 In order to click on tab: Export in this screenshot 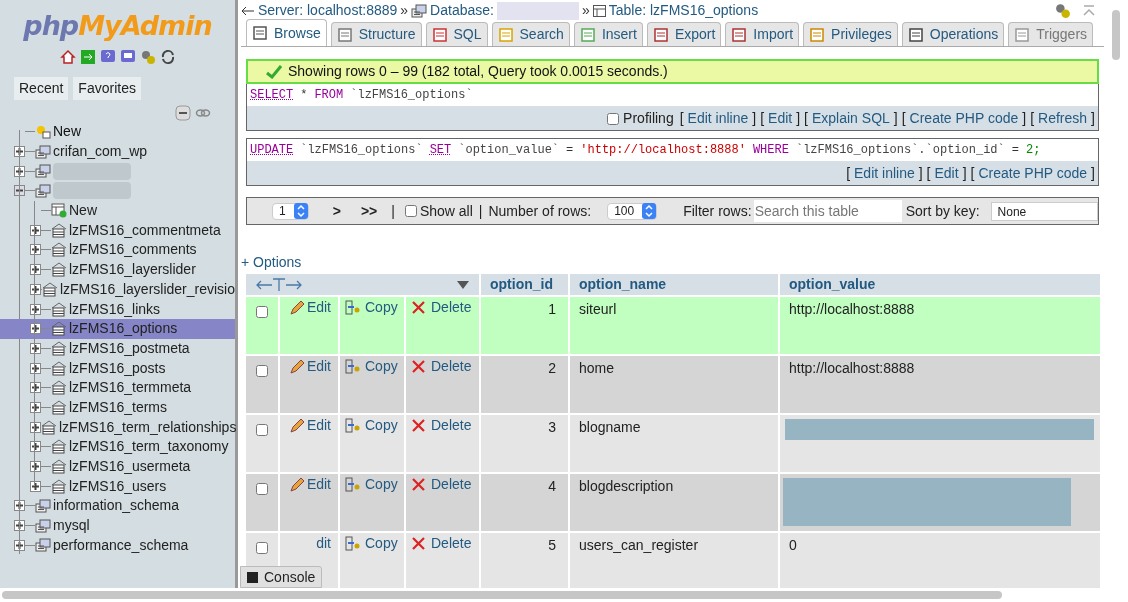, I will do `click(684, 34)`.